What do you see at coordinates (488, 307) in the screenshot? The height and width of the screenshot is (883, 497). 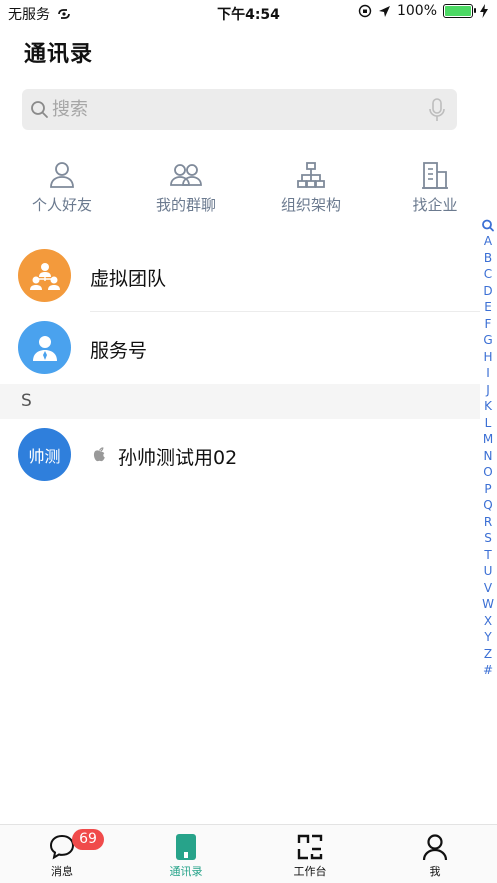 I see `index-letter: E` at bounding box center [488, 307].